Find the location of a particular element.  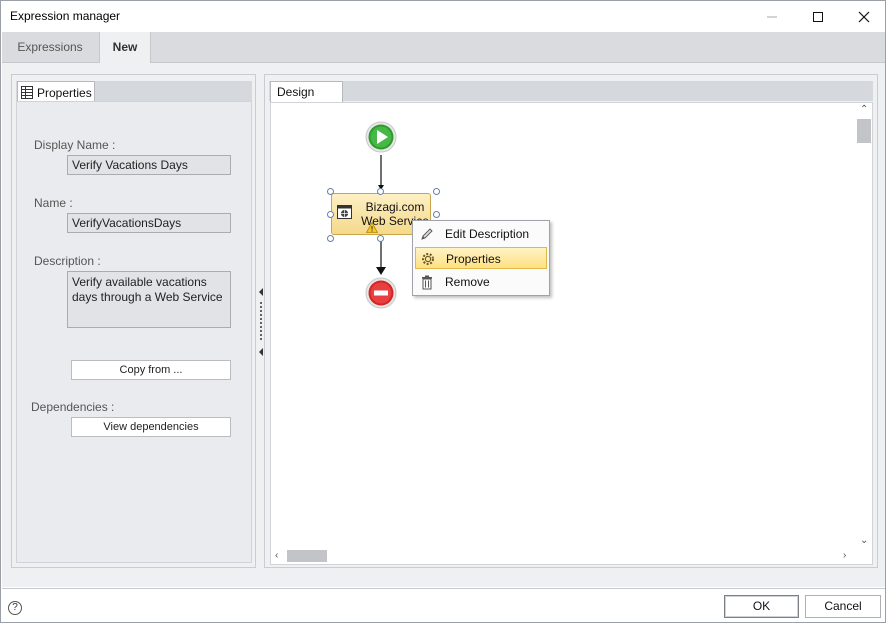

properties-grid-icon is located at coordinates (27, 92).